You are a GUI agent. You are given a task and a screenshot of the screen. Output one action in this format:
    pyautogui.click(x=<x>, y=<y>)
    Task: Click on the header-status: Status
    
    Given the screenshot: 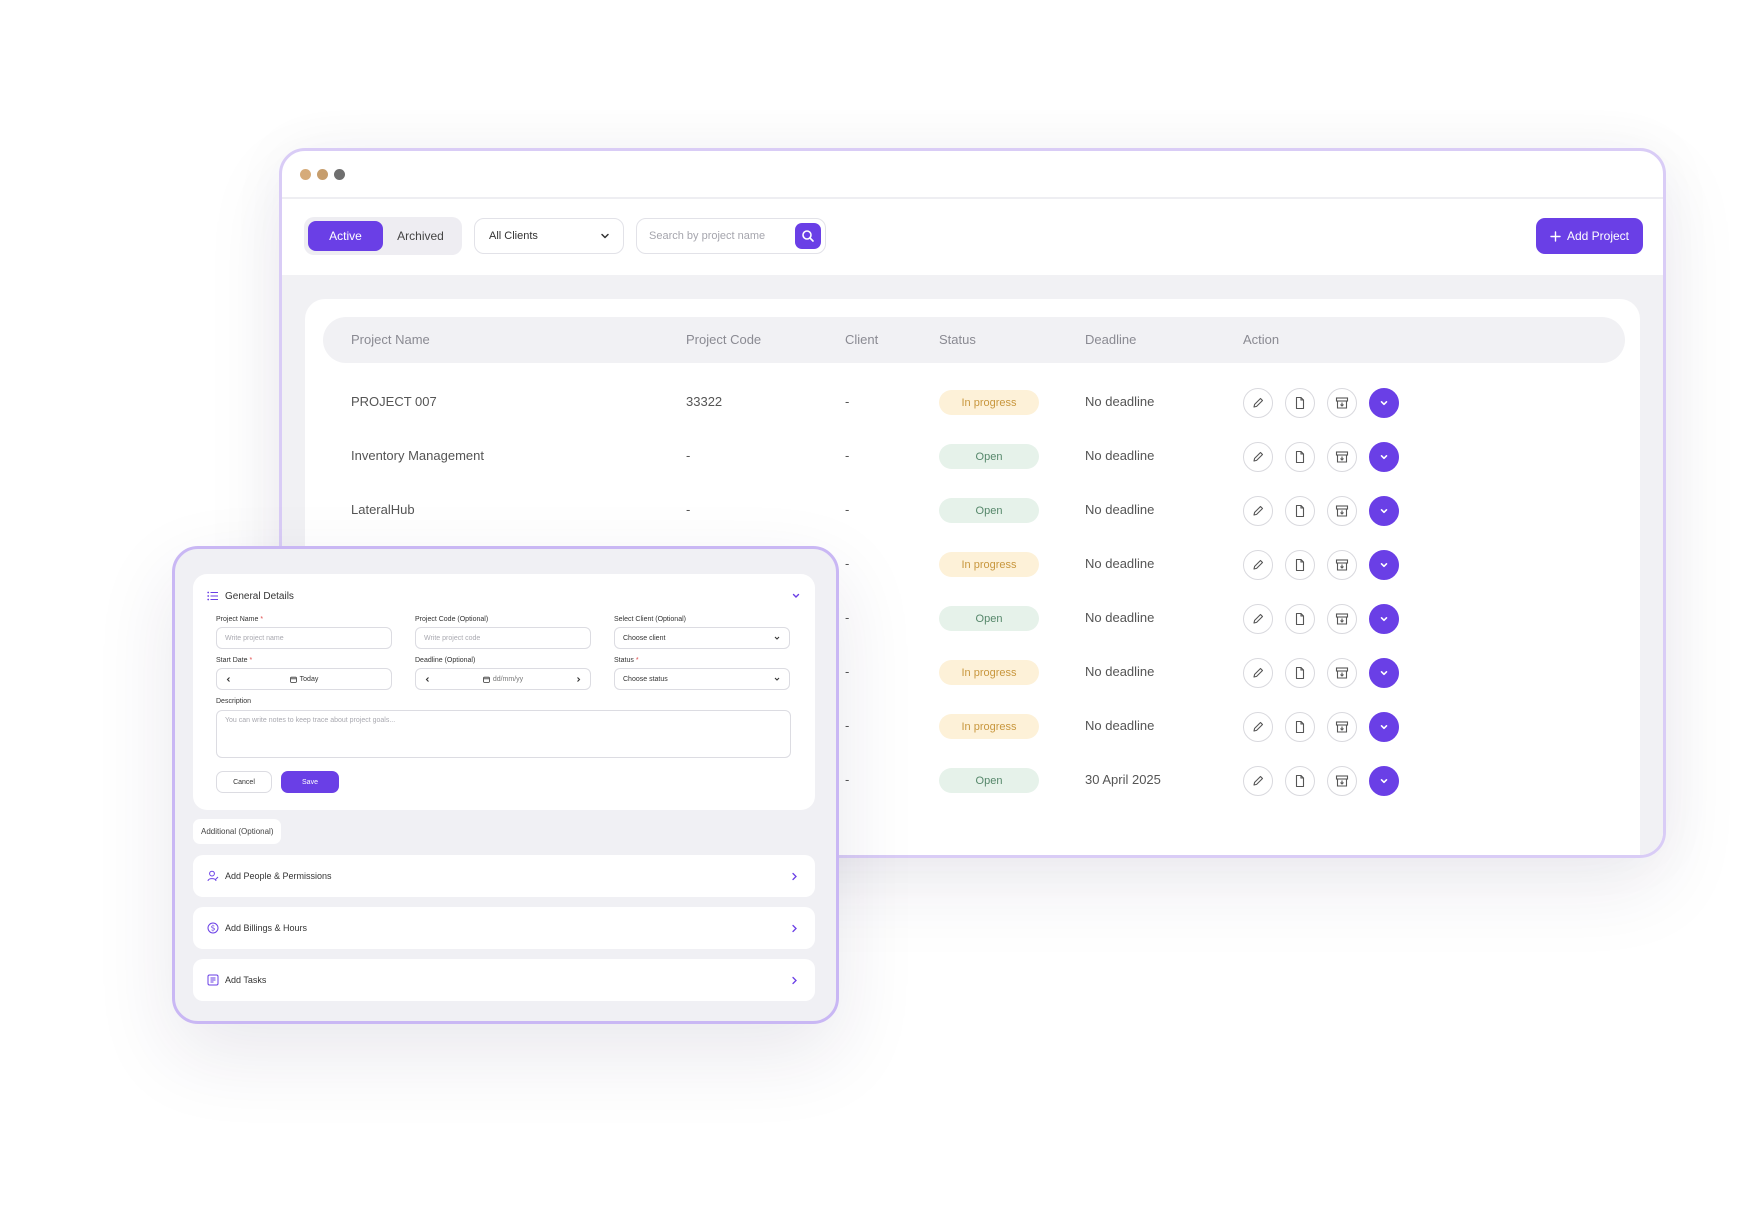 What is the action you would take?
    pyautogui.click(x=957, y=339)
    